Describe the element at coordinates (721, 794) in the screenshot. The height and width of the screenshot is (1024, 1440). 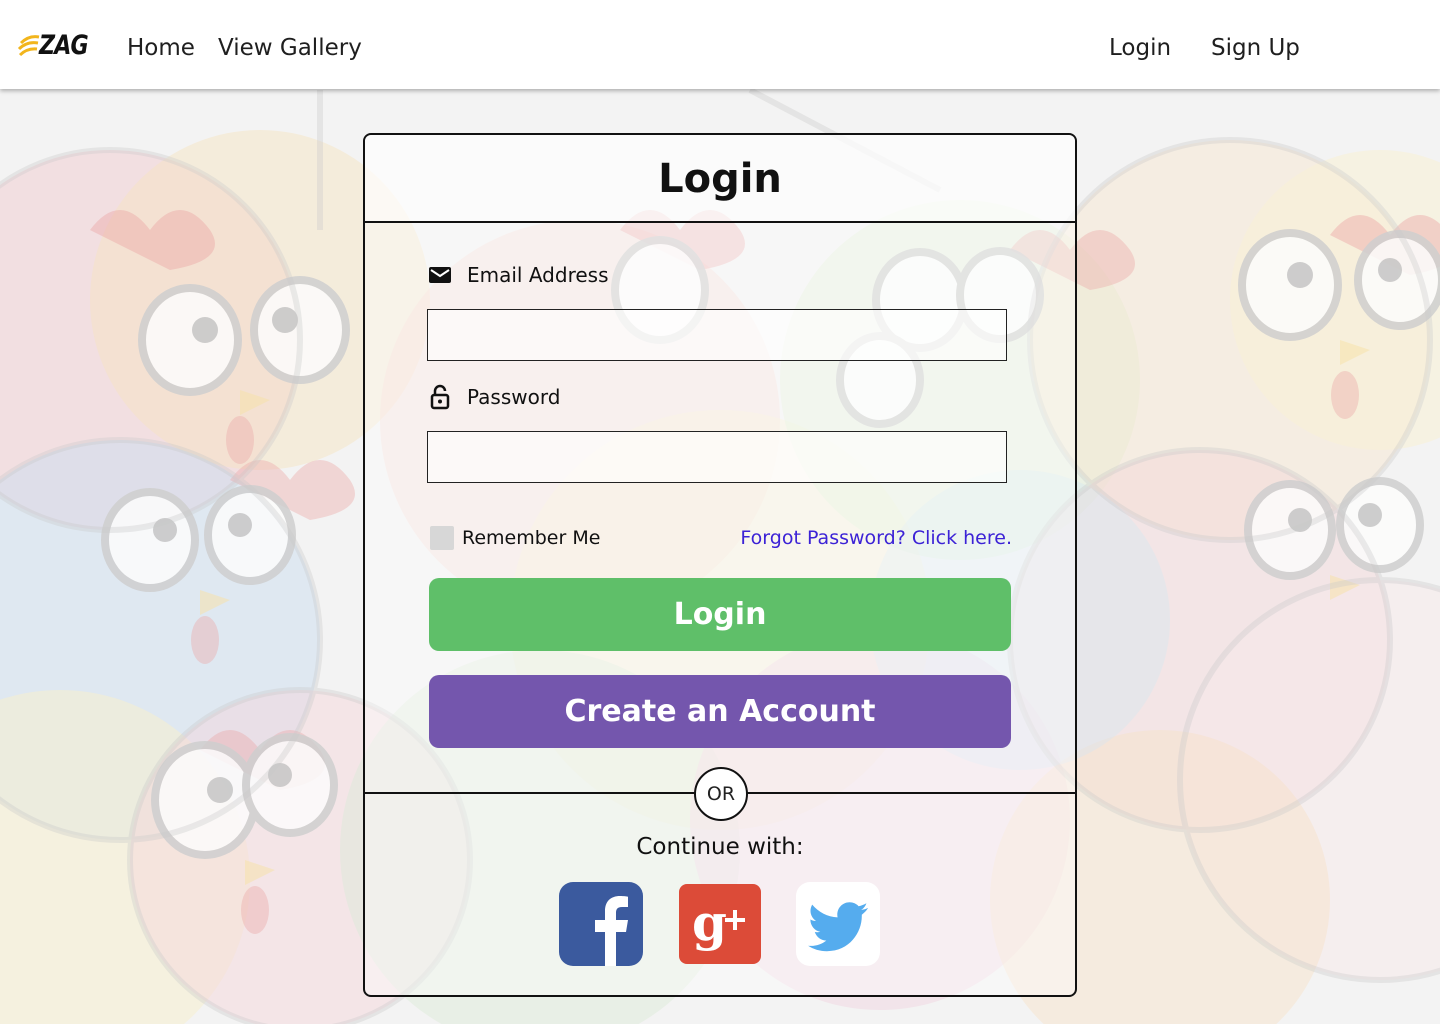
I see `or-badge: OR` at that location.